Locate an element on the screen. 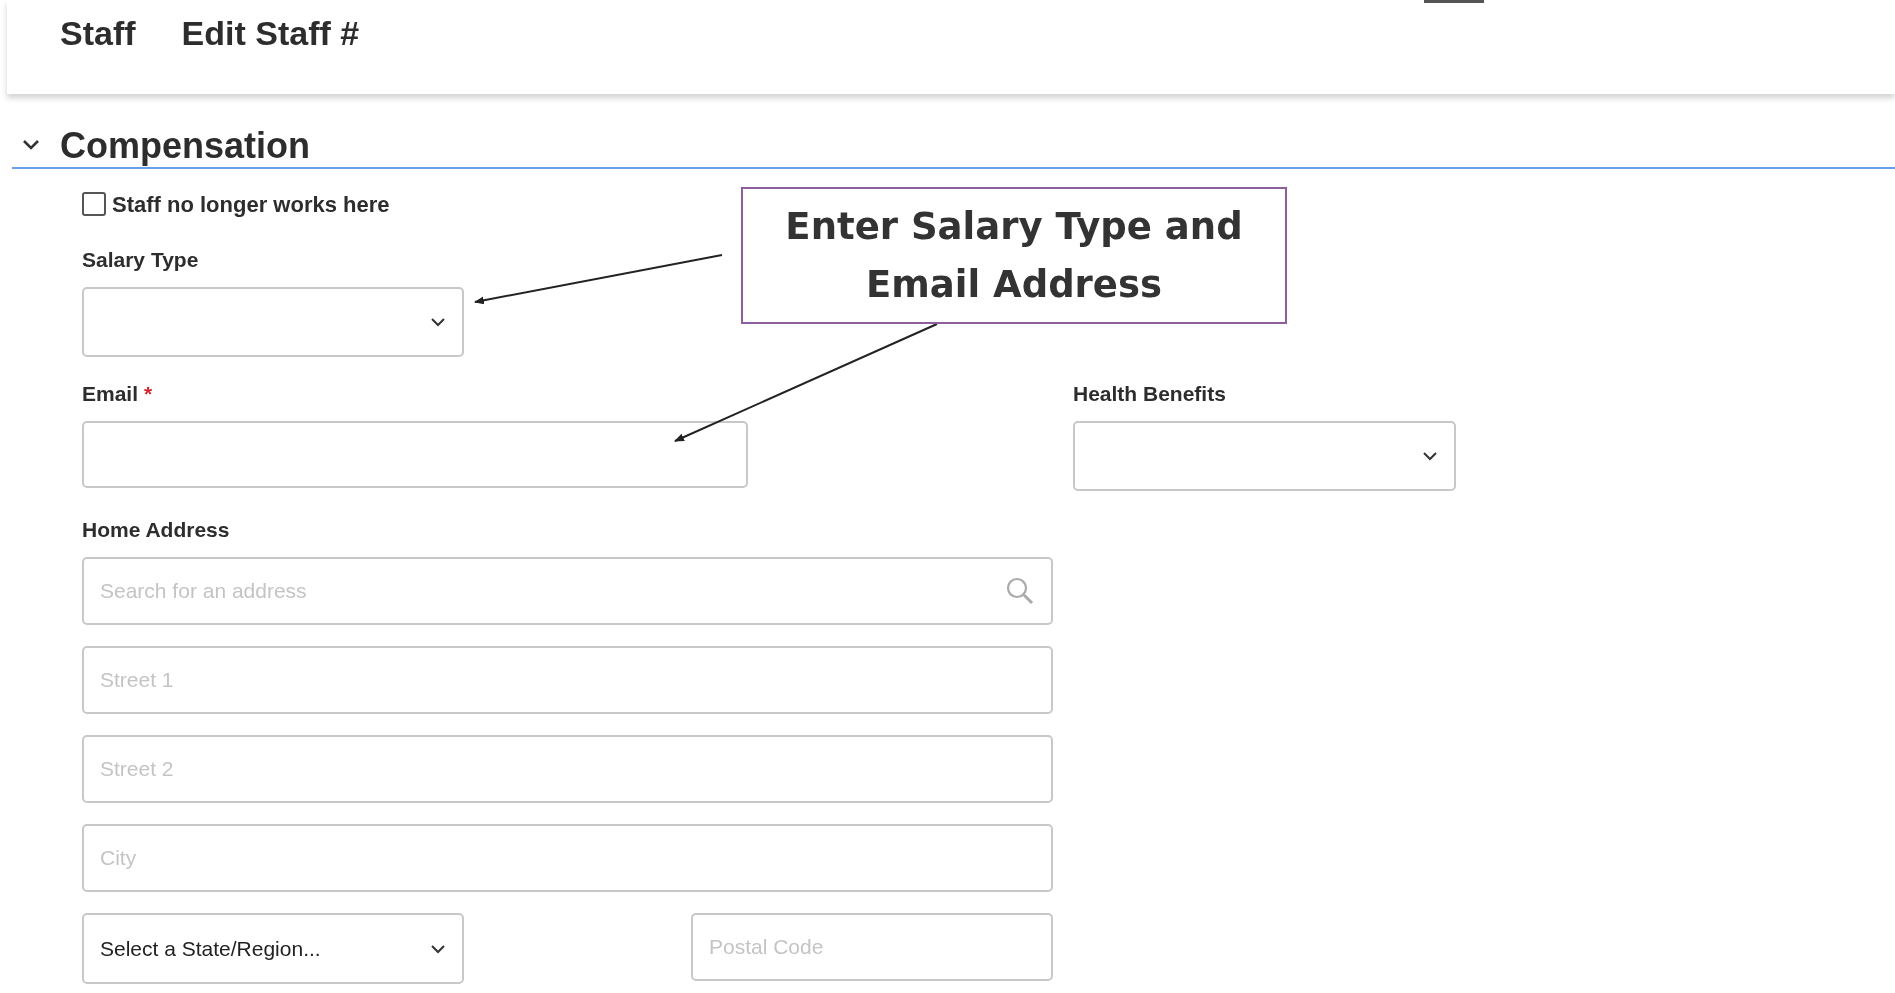  search-field: Search for an address is located at coordinates (567, 591).